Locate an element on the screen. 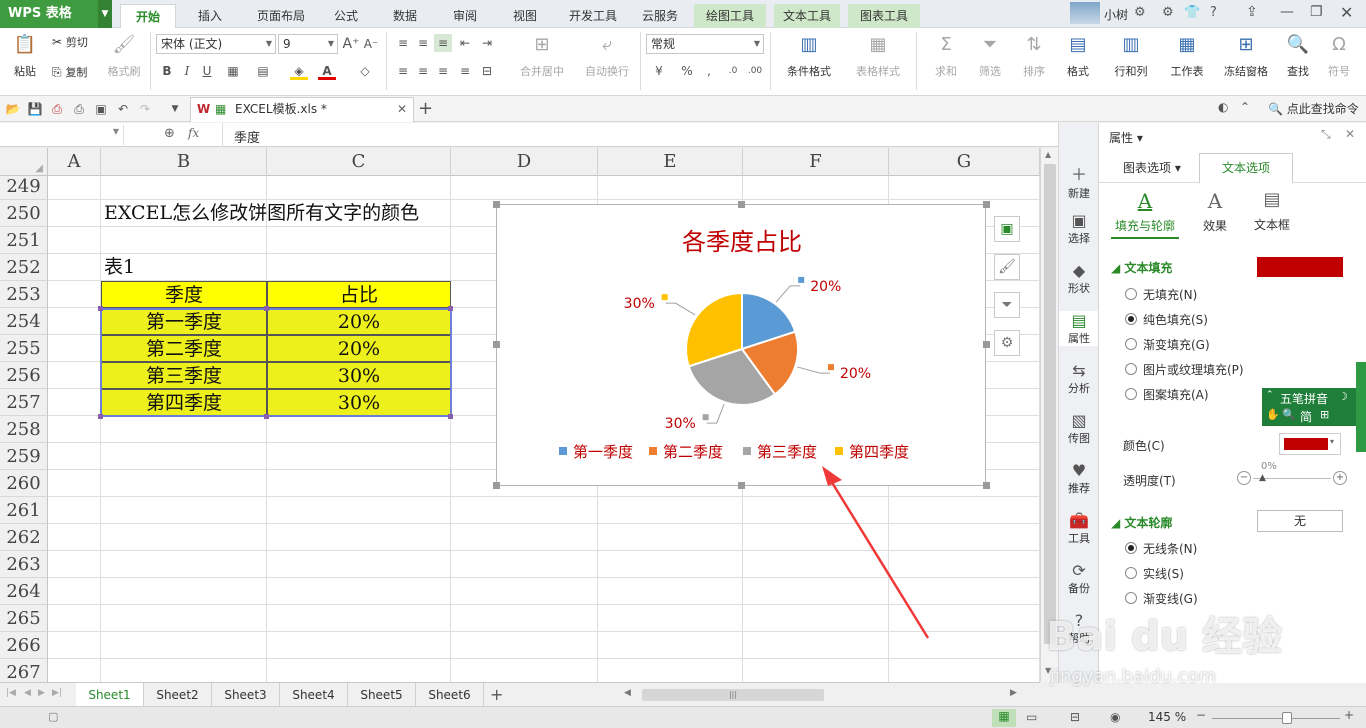 This screenshot has width=1366, height=728. skin-icon: ⚙ is located at coordinates (1140, 12).